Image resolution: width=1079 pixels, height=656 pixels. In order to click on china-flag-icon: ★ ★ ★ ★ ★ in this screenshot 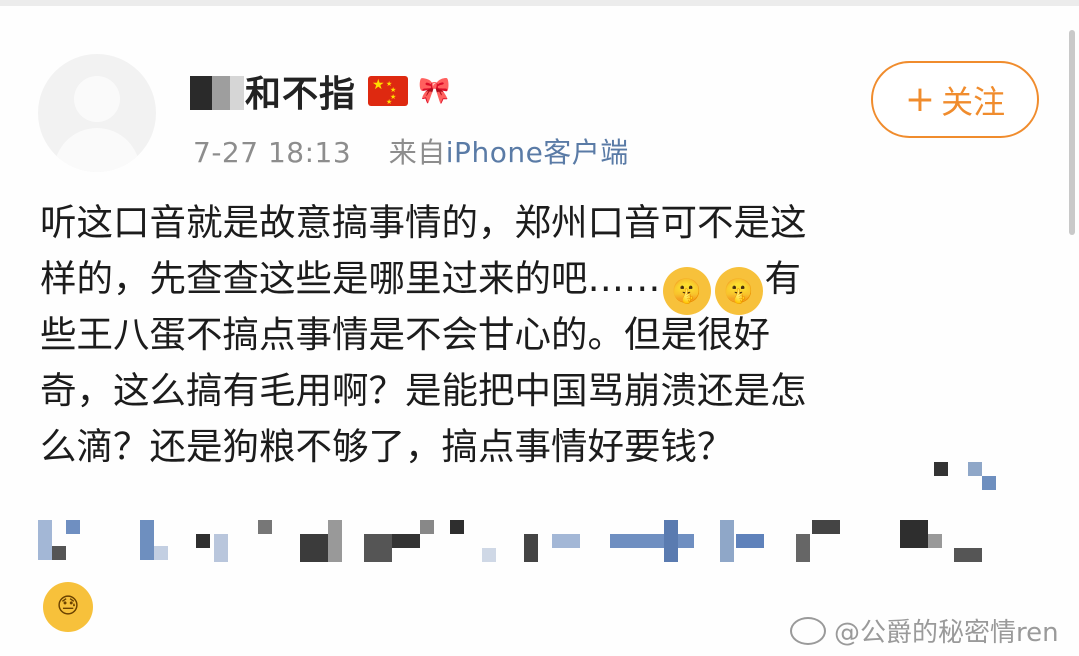, I will do `click(388, 91)`.